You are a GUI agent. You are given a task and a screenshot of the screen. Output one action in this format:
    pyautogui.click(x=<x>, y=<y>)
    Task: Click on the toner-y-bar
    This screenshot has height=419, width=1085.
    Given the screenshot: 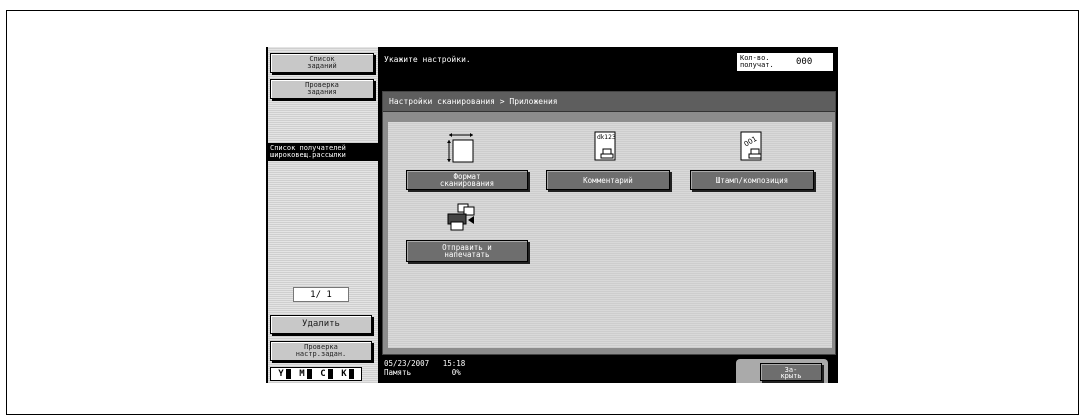 What is the action you would take?
    pyautogui.click(x=288, y=374)
    